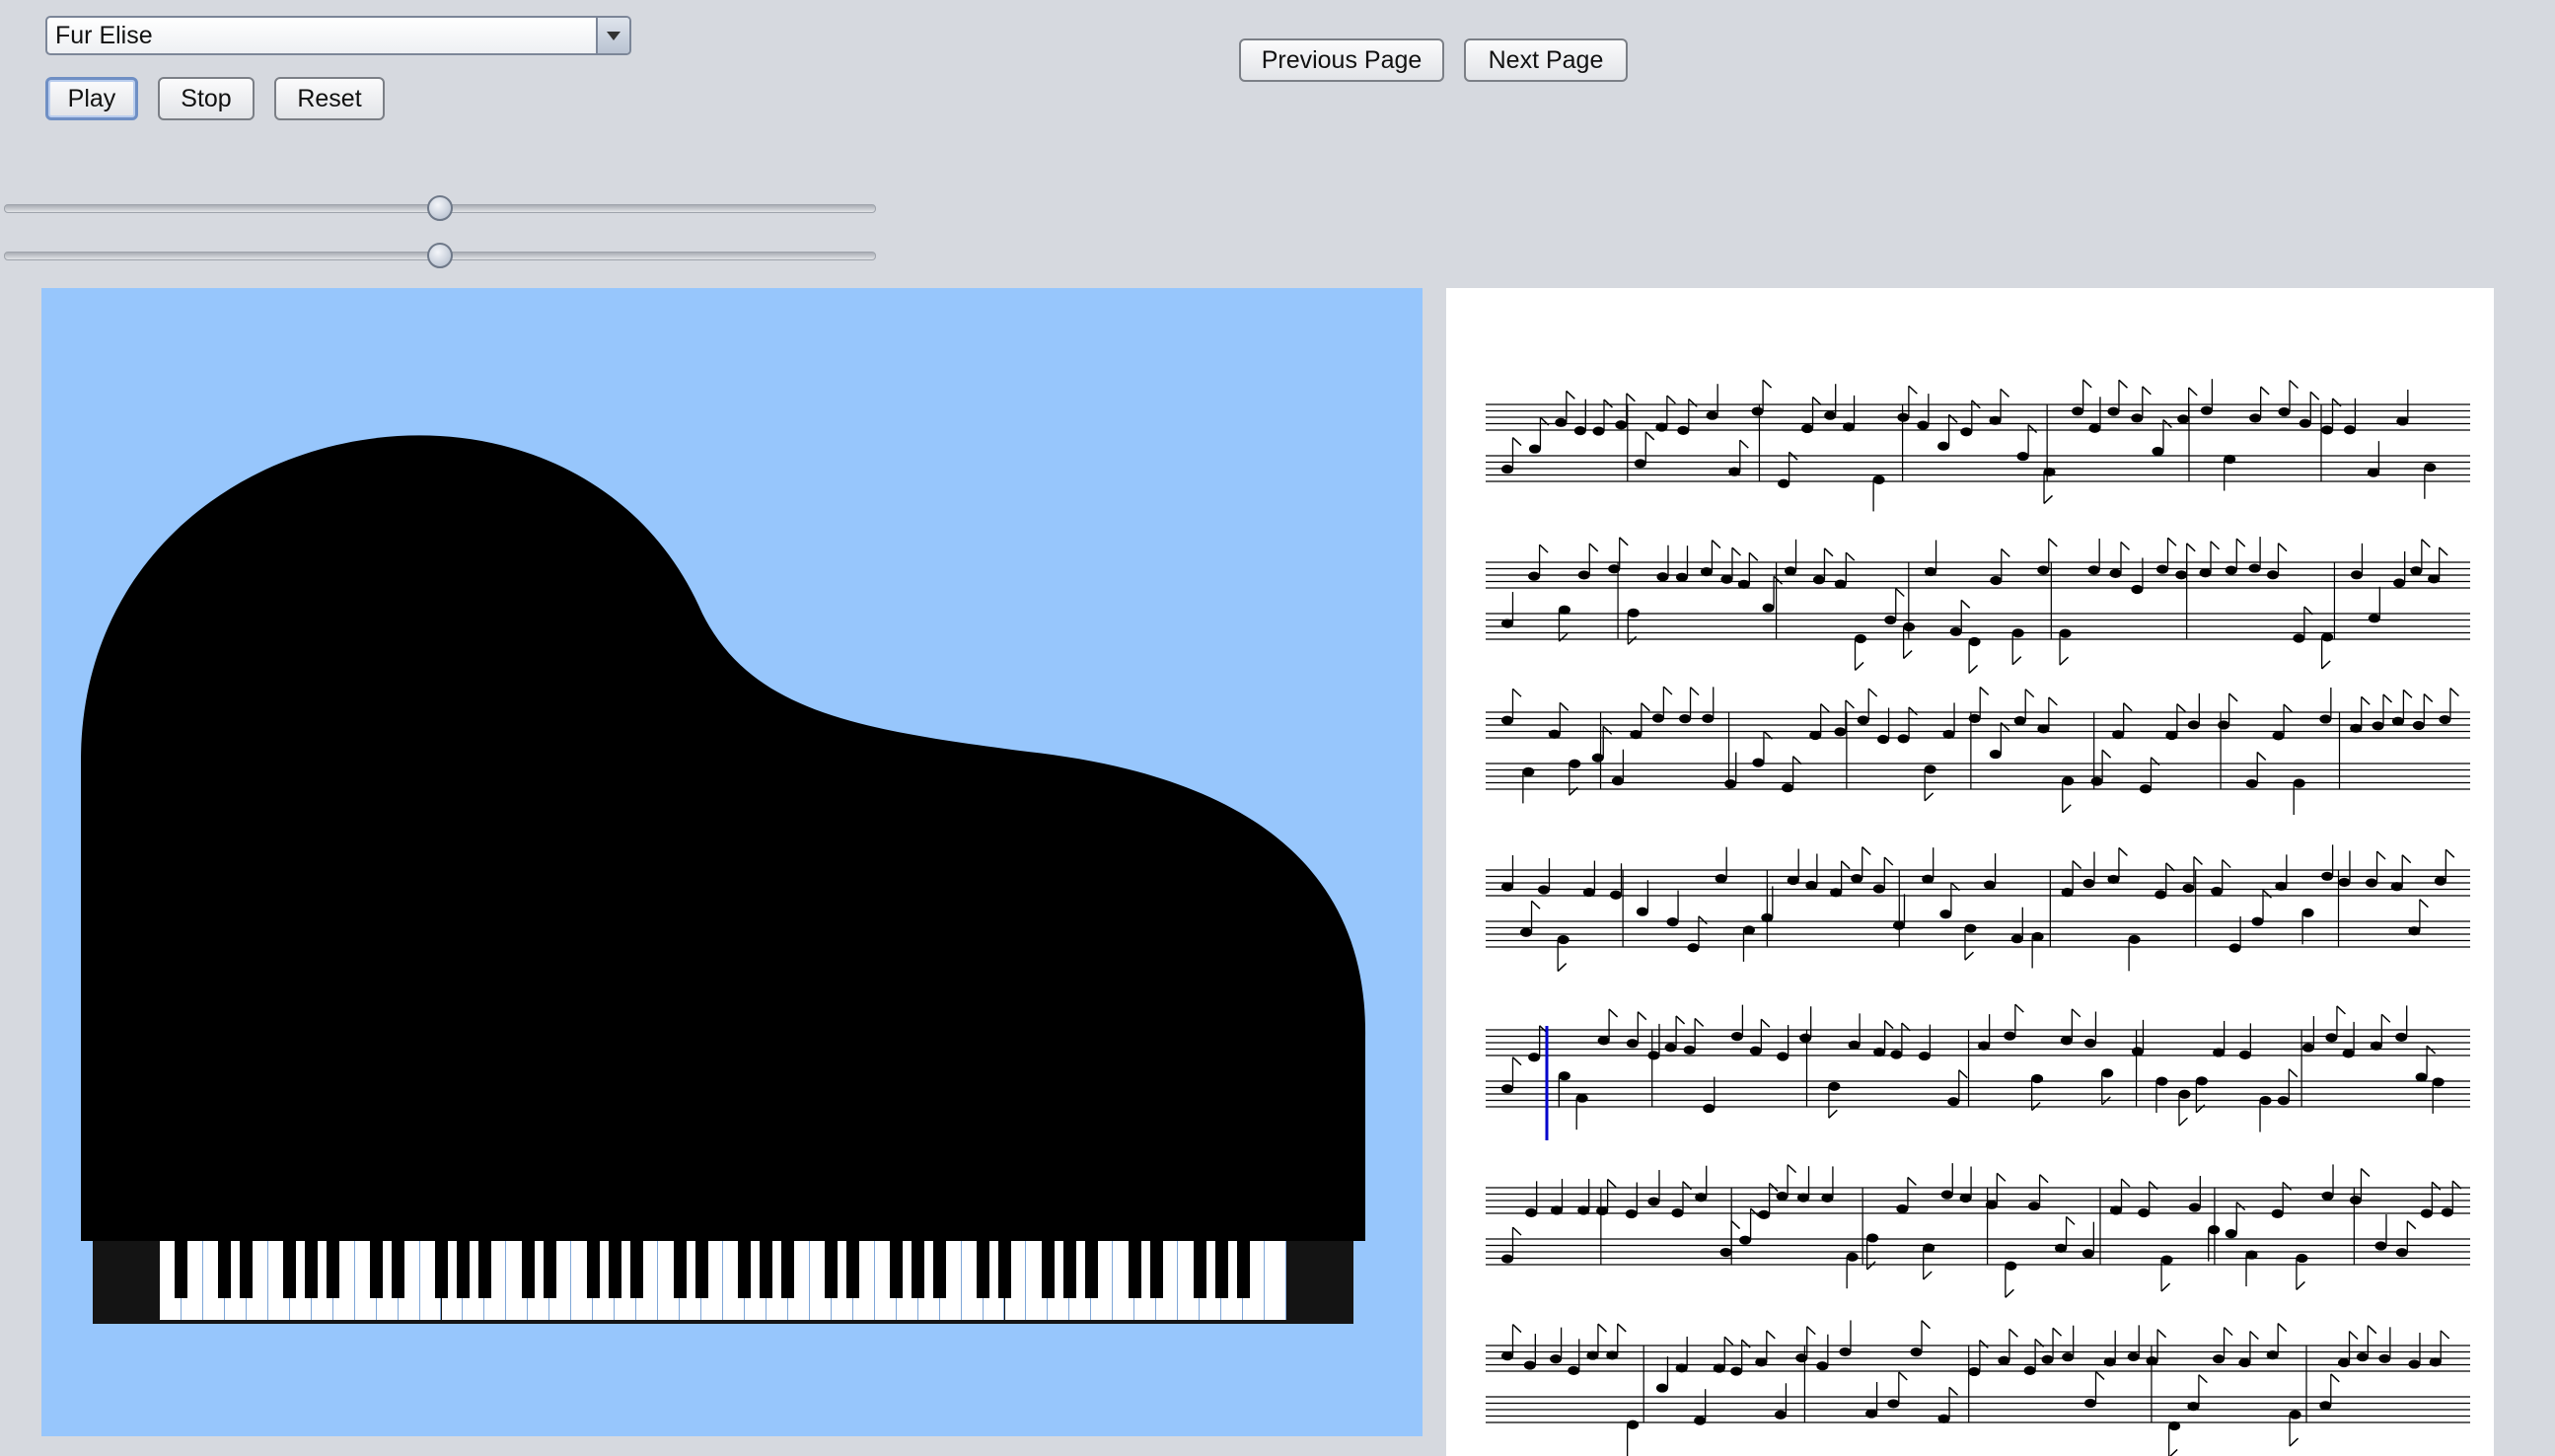 This screenshot has width=2555, height=1456. What do you see at coordinates (92, 98) in the screenshot?
I see `play-button: Play` at bounding box center [92, 98].